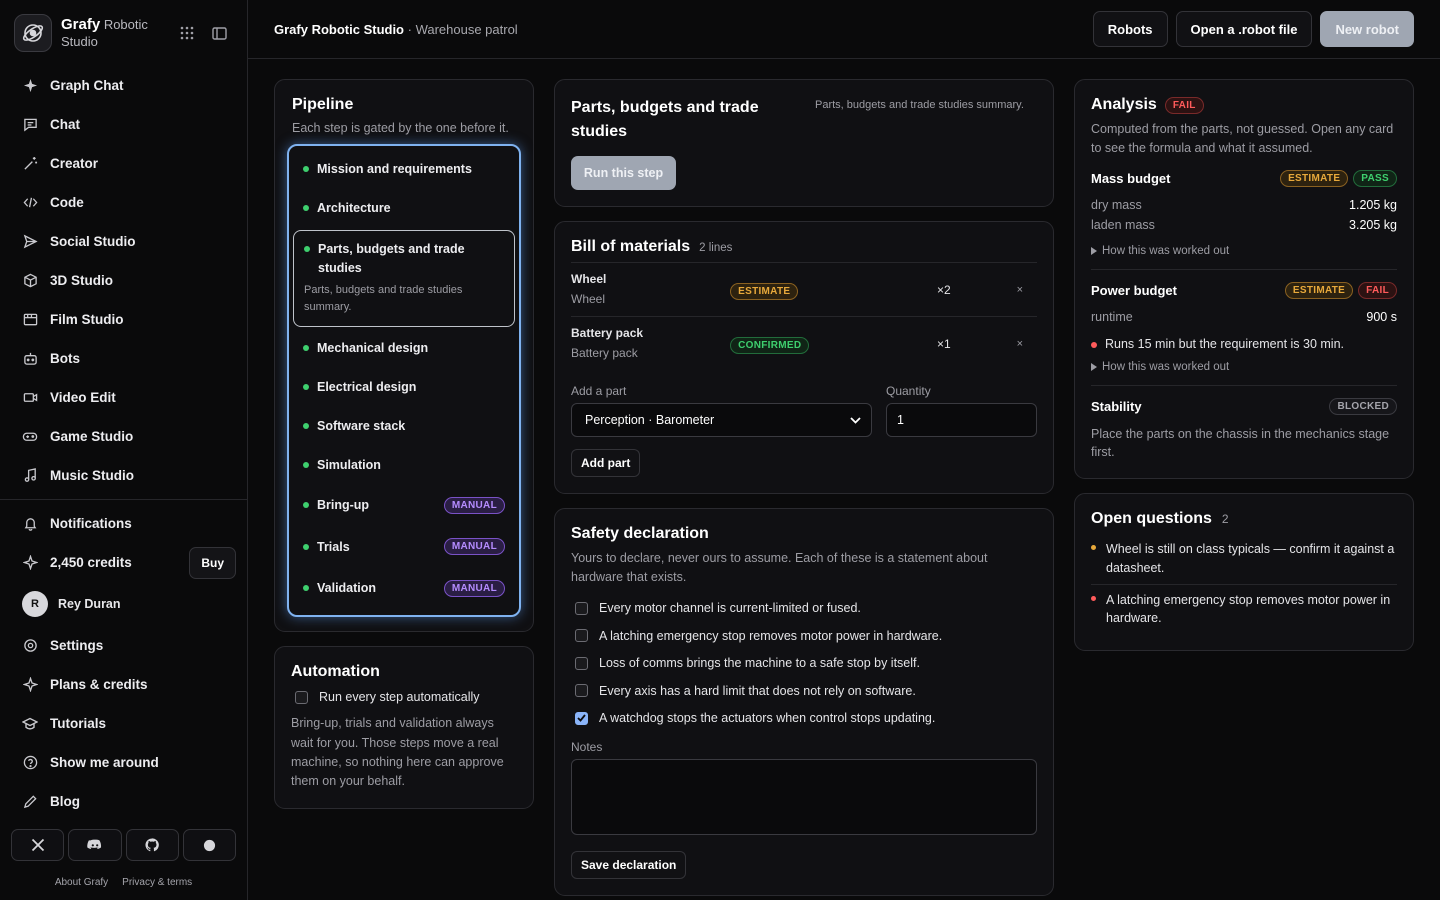 The height and width of the screenshot is (900, 1440). What do you see at coordinates (629, 865) in the screenshot?
I see `save-declaration-button: Save declaration` at bounding box center [629, 865].